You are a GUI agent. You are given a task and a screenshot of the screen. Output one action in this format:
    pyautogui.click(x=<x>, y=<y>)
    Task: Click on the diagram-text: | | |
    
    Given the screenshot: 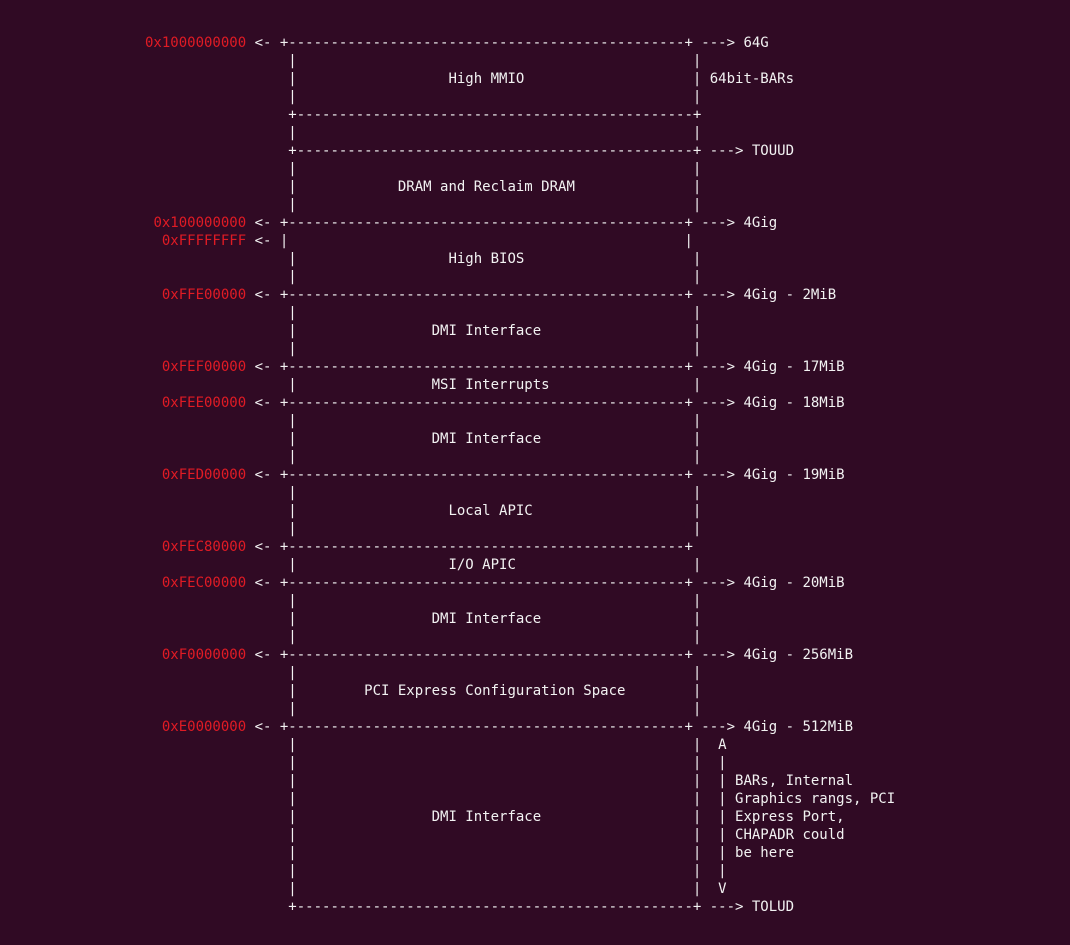 What is the action you would take?
    pyautogui.click(x=486, y=763)
    